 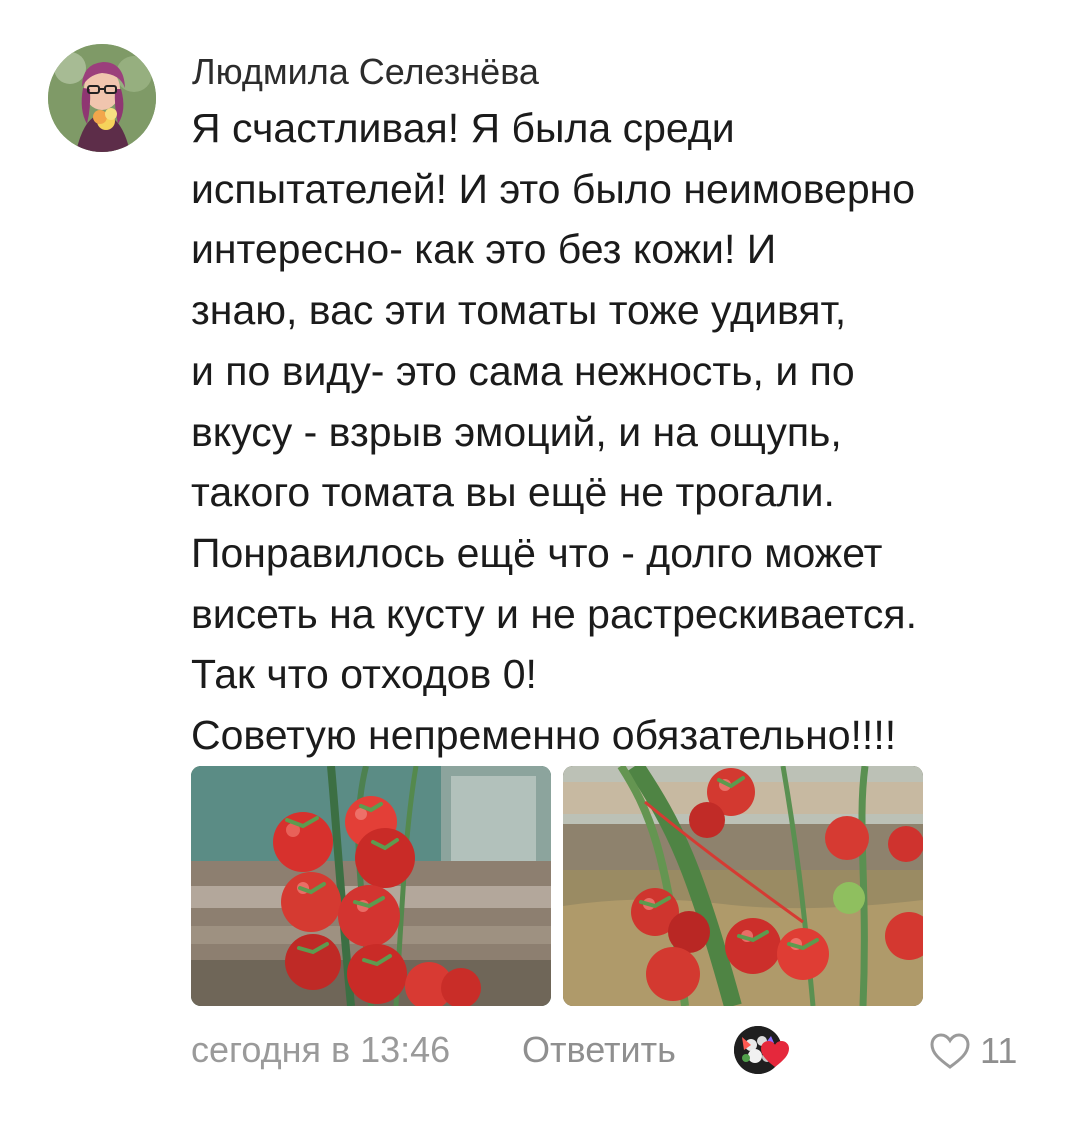 I want to click on comment-timestamp: сегодня в 13:46, so click(x=321, y=1049).